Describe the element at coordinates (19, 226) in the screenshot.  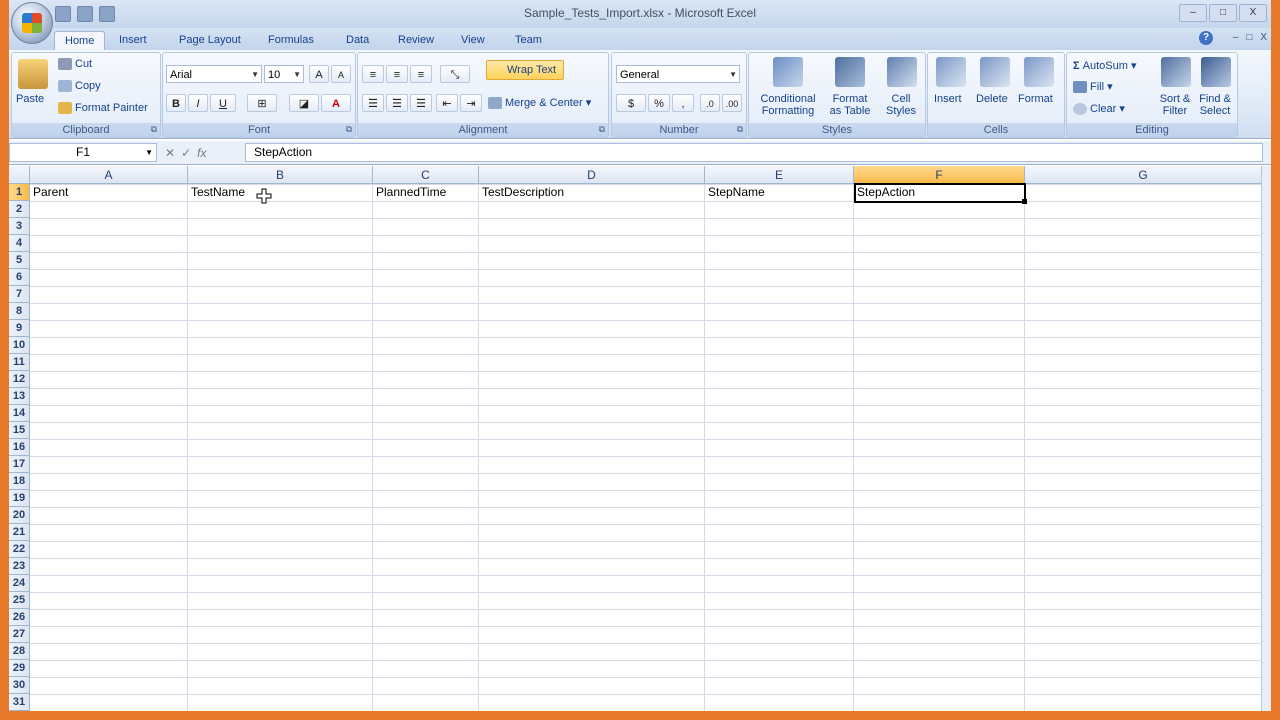
I see `row-header-3: 3` at that location.